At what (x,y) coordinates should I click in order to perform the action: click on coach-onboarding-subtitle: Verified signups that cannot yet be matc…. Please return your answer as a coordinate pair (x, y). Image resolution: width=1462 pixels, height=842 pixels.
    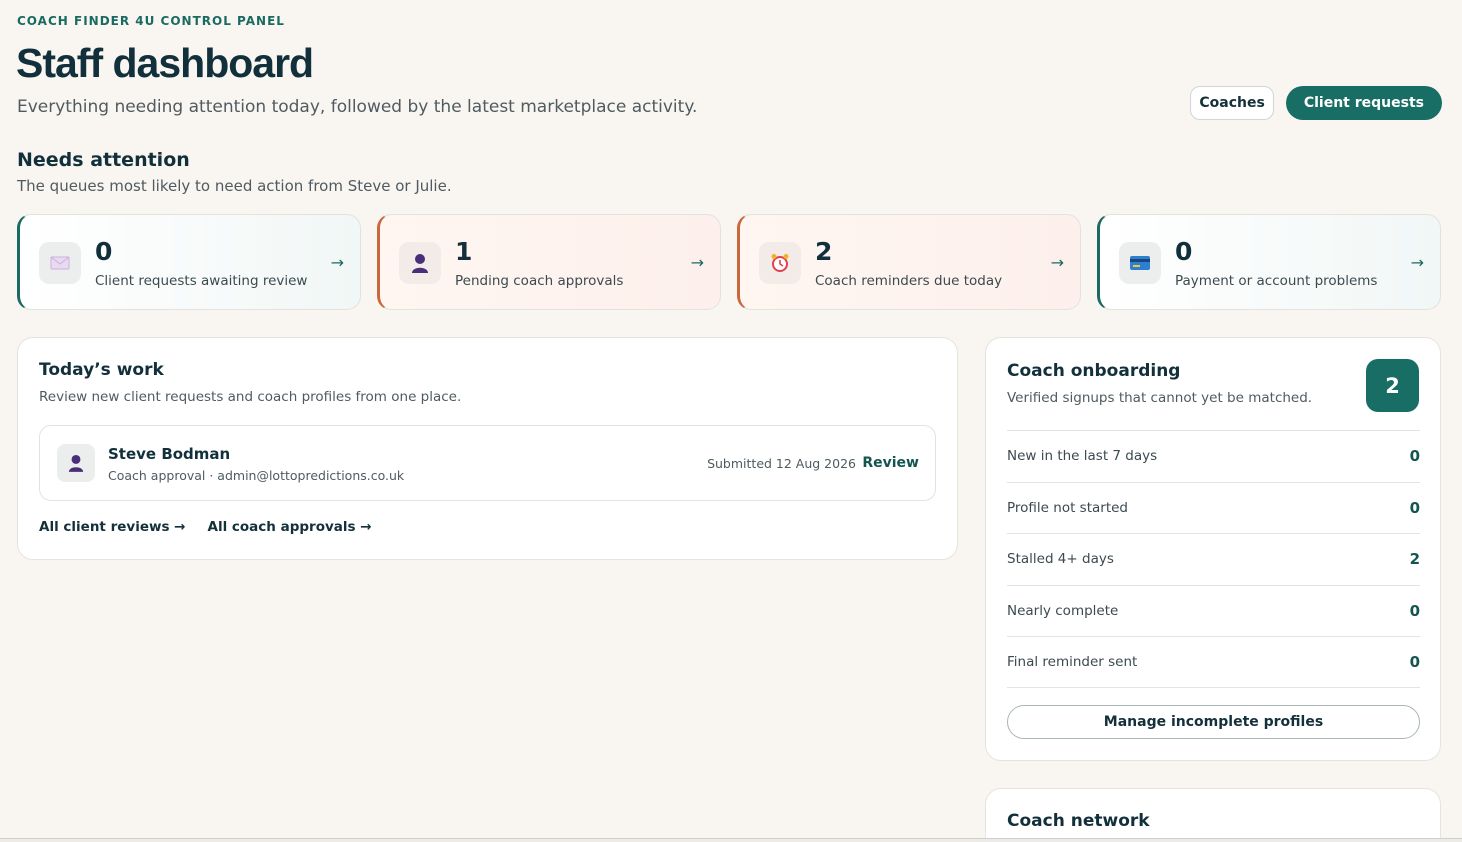
    Looking at the image, I should click on (1160, 398).